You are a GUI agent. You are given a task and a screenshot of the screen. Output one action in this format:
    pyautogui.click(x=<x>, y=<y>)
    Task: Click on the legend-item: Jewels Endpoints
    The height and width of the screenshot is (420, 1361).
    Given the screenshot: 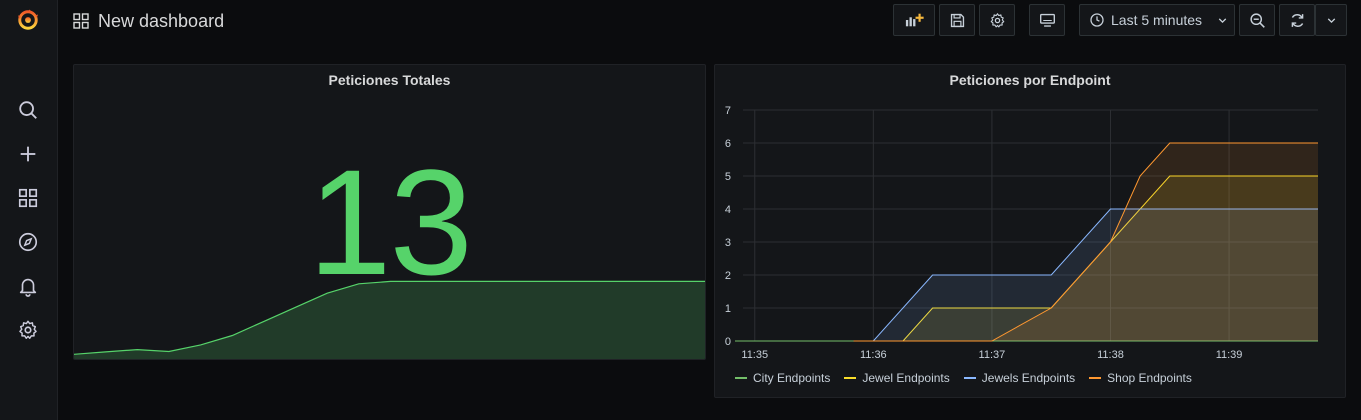 What is the action you would take?
    pyautogui.click(x=1019, y=378)
    